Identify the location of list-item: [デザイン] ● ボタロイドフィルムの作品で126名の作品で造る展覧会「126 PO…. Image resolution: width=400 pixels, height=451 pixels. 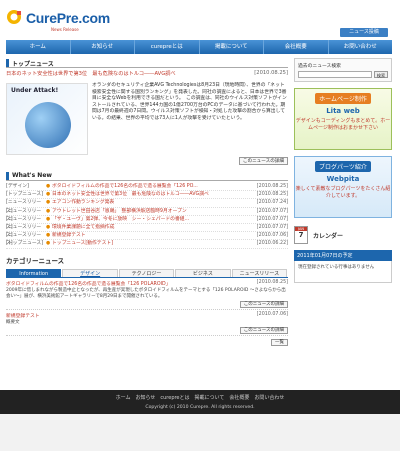
(147, 187).